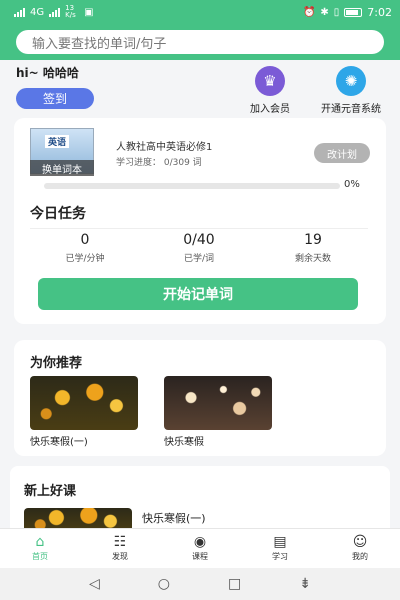 The image size is (400, 600). I want to click on start-memorize-button: 开始记单词, so click(198, 294).